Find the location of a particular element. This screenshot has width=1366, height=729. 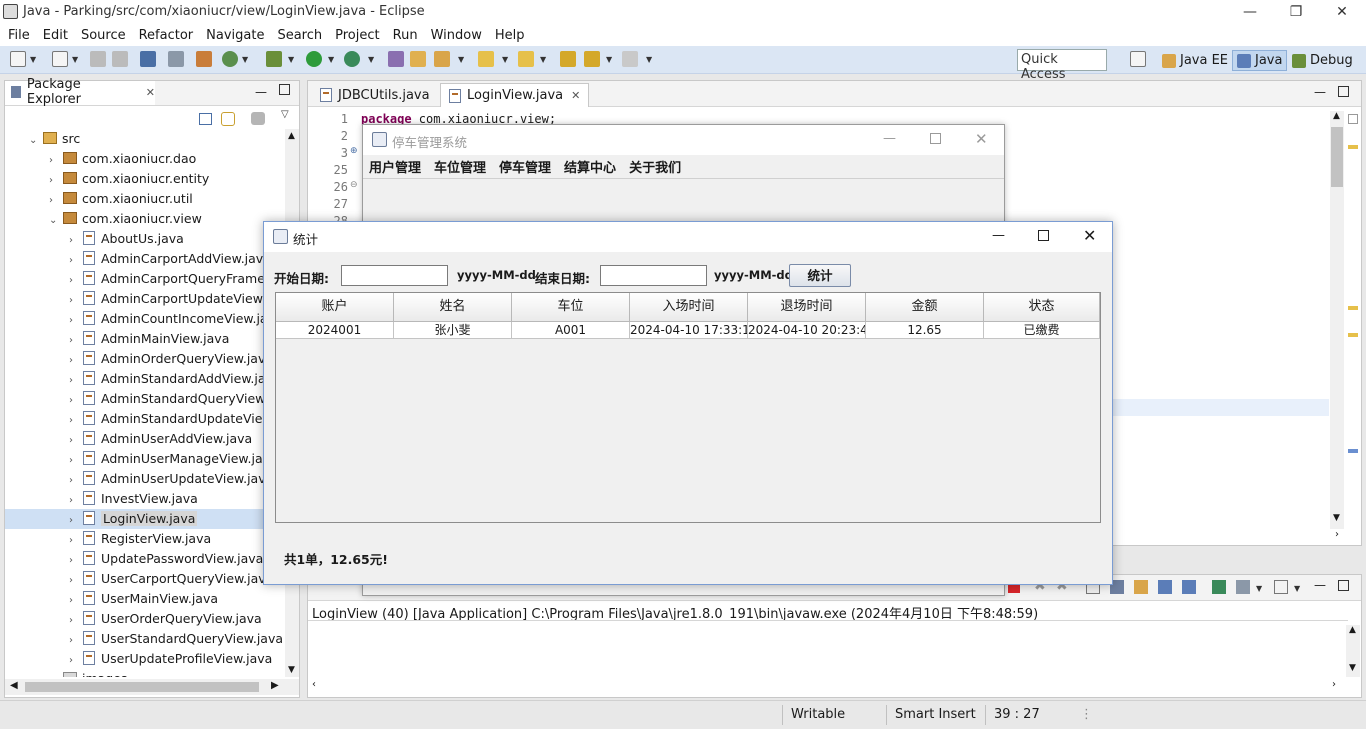

menu-refactor: Refactor is located at coordinates (166, 35).